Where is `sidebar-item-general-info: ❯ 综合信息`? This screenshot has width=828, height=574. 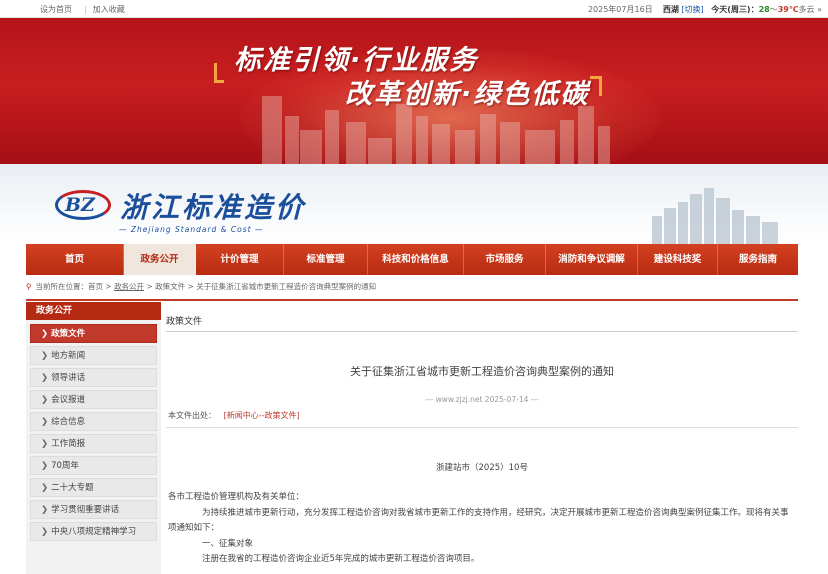
sidebar-item-general-info: ❯ 综合信息 is located at coordinates (93, 421).